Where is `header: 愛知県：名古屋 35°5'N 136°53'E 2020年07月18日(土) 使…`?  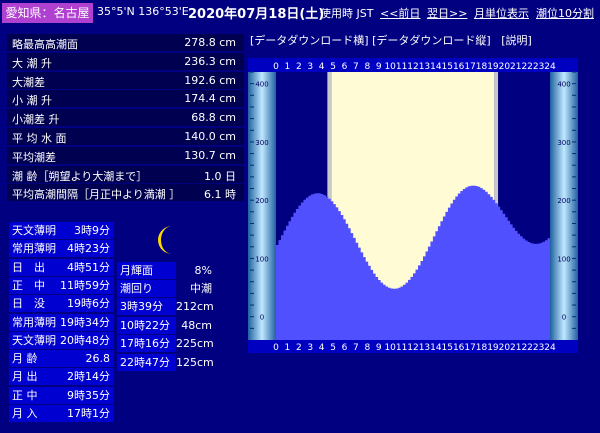
header: 愛知県：名古屋 35°5'N 136°53'E 2020年07月18日(土) 使… is located at coordinates (300, 13).